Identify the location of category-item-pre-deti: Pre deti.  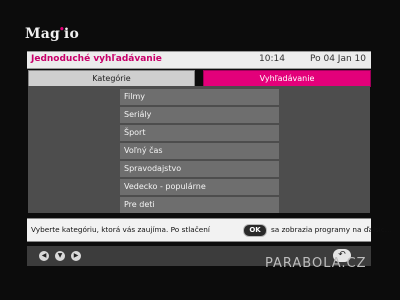
(199, 205).